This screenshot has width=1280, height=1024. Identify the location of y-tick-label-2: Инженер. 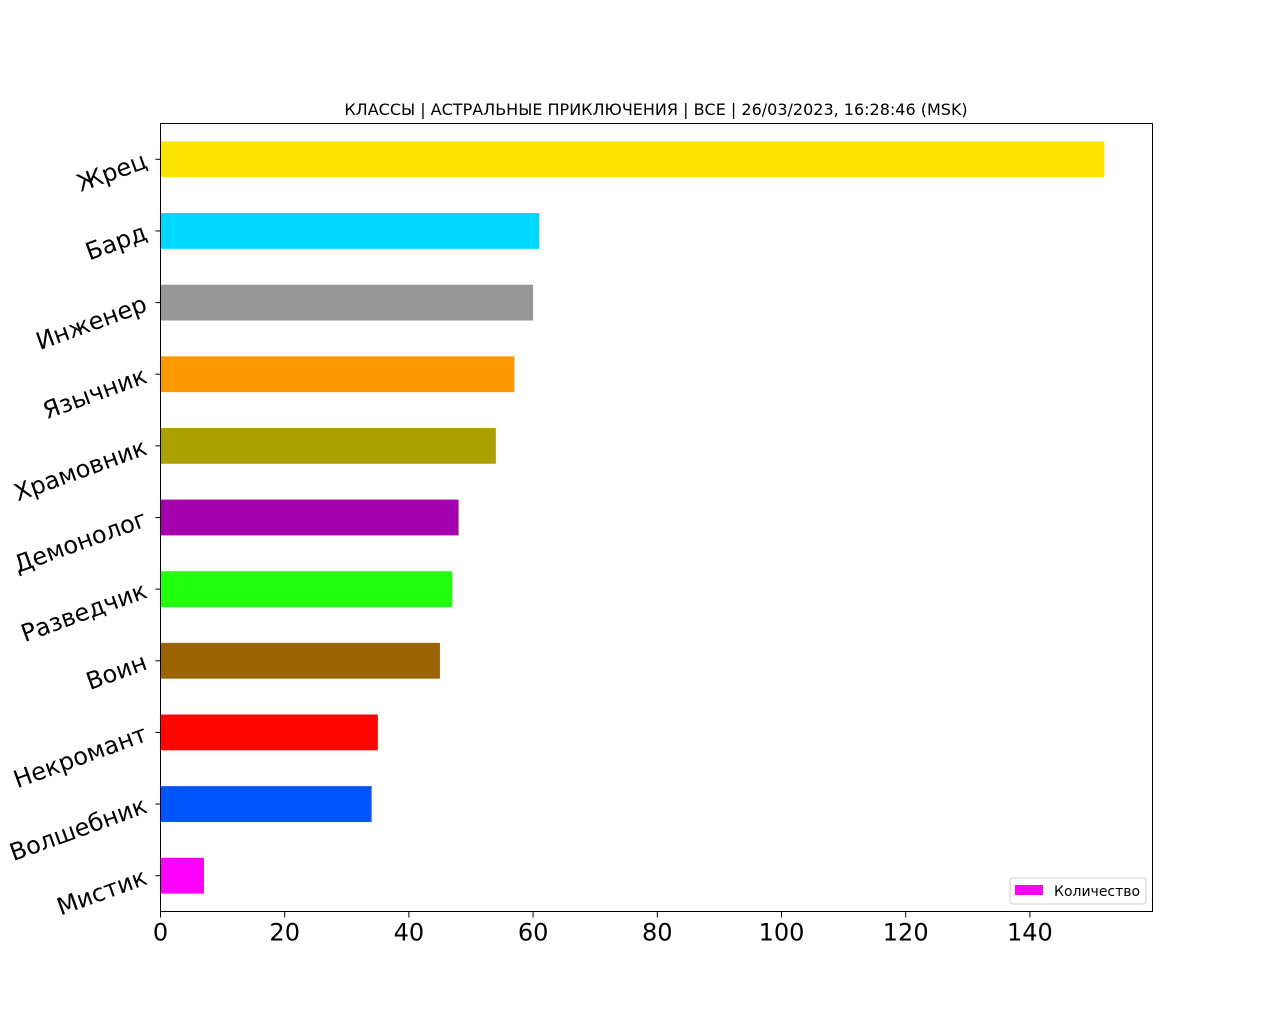
(91, 323).